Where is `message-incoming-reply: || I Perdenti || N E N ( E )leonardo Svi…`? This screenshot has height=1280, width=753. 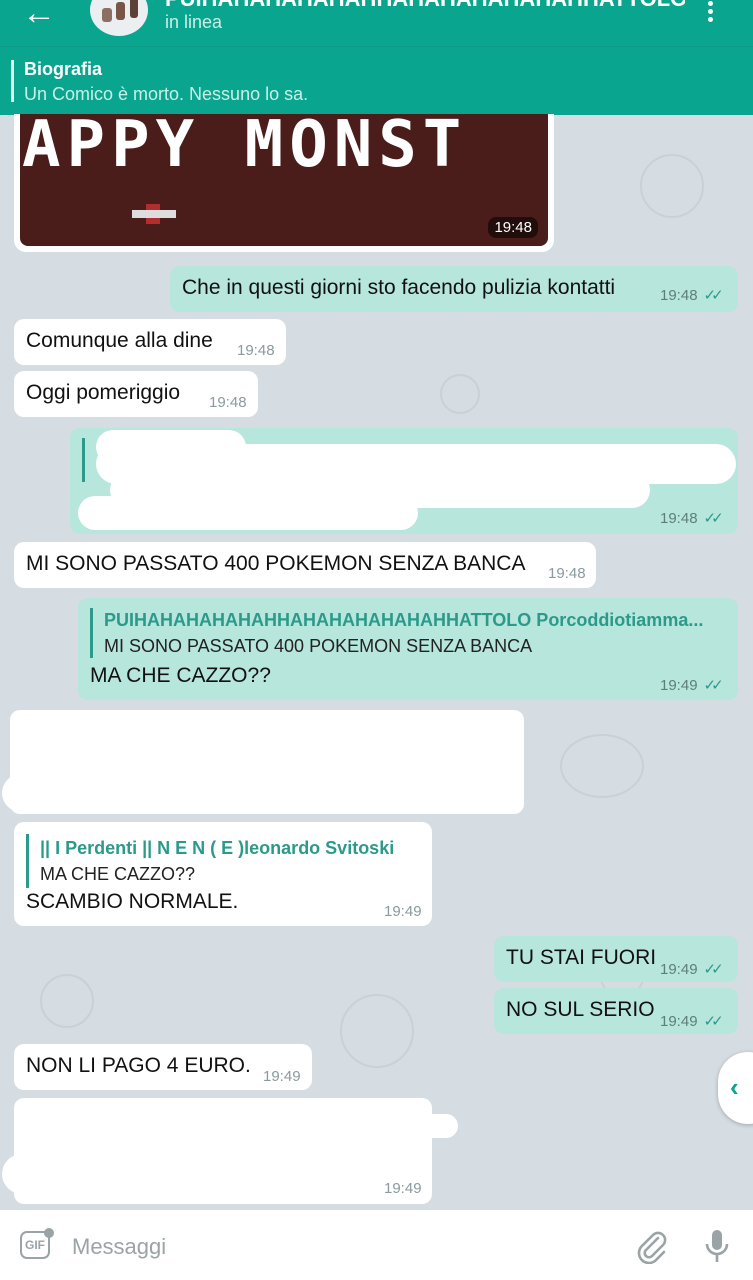 message-incoming-reply: || I Perdenti || N E N ( E )leonardo Svi… is located at coordinates (223, 874).